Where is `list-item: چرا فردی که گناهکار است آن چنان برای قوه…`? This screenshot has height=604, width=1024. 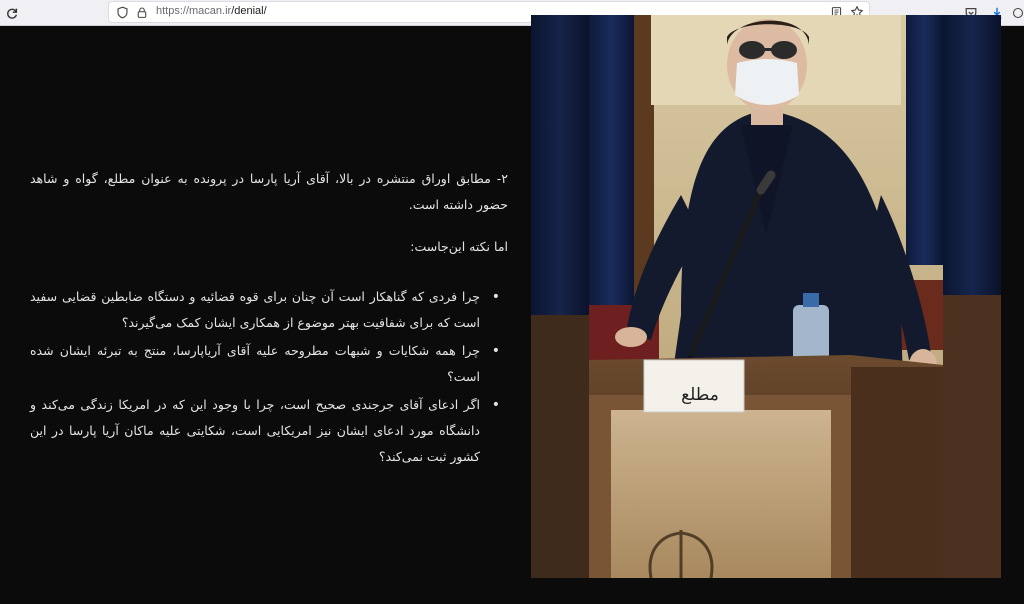 list-item: چرا فردی که گناهکار است آن چنان برای قوه… is located at coordinates (265, 310).